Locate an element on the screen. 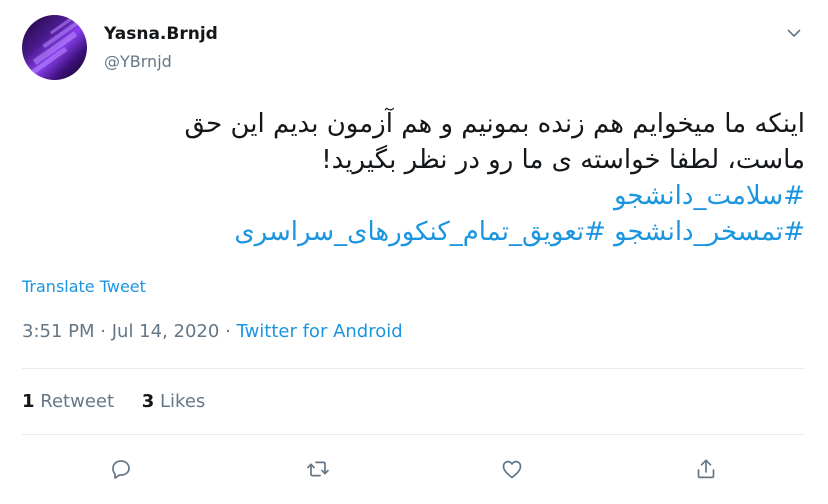 The height and width of the screenshot is (504, 828). avatar is located at coordinates (54, 47).